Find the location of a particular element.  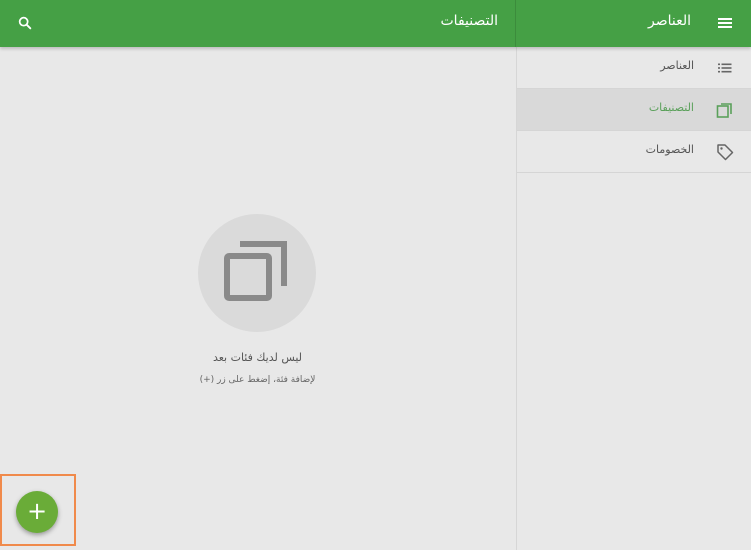

menu-button is located at coordinates (725, 23).